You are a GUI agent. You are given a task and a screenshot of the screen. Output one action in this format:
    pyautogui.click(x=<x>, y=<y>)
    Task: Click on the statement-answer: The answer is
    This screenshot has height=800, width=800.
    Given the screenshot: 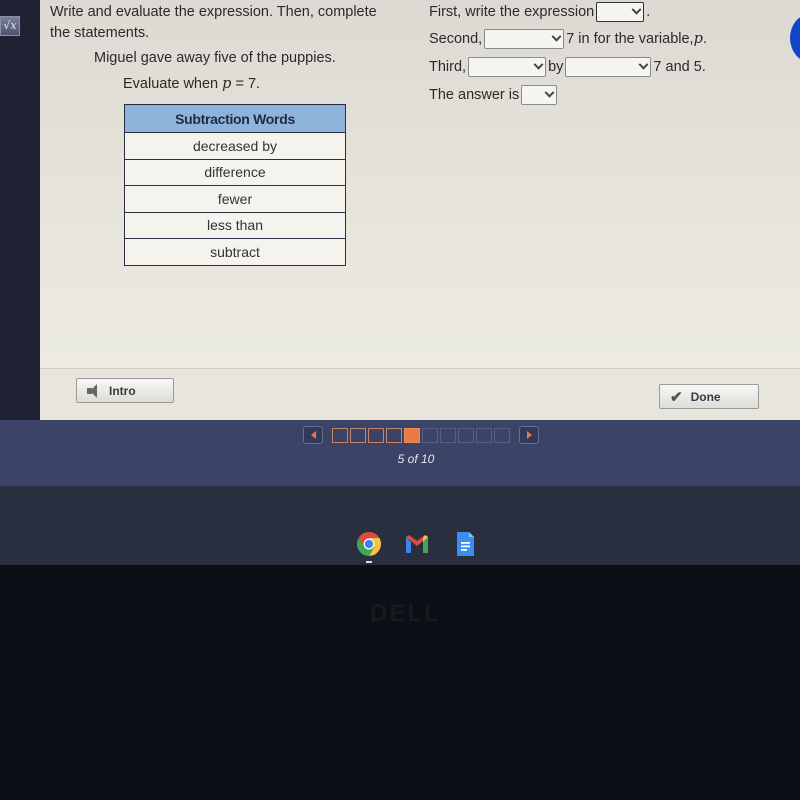 What is the action you would take?
    pyautogui.click(x=494, y=95)
    